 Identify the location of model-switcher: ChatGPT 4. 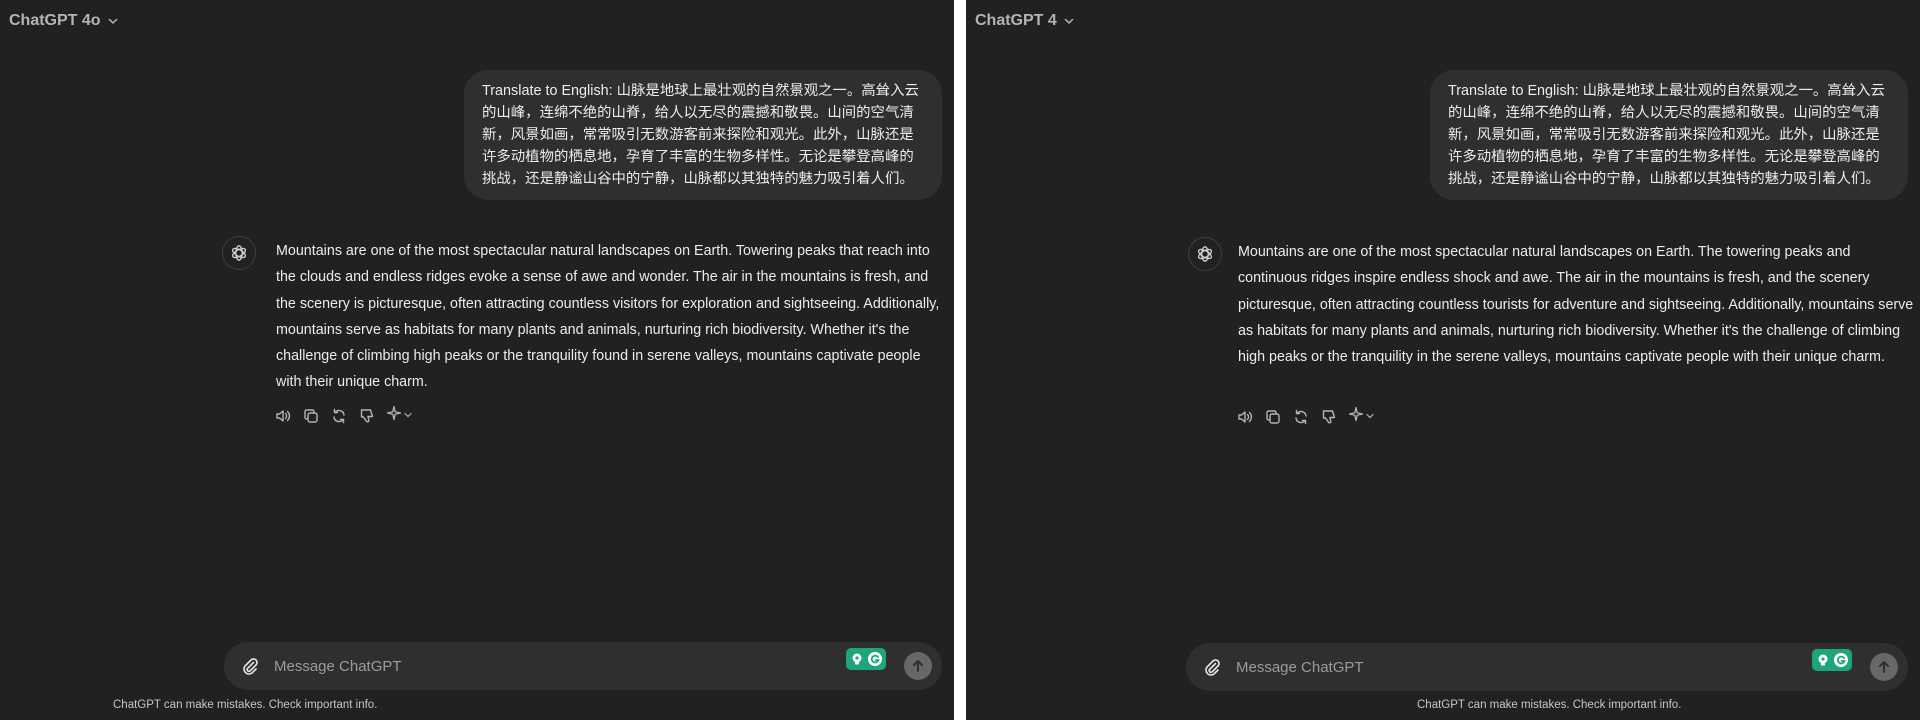
(1025, 21).